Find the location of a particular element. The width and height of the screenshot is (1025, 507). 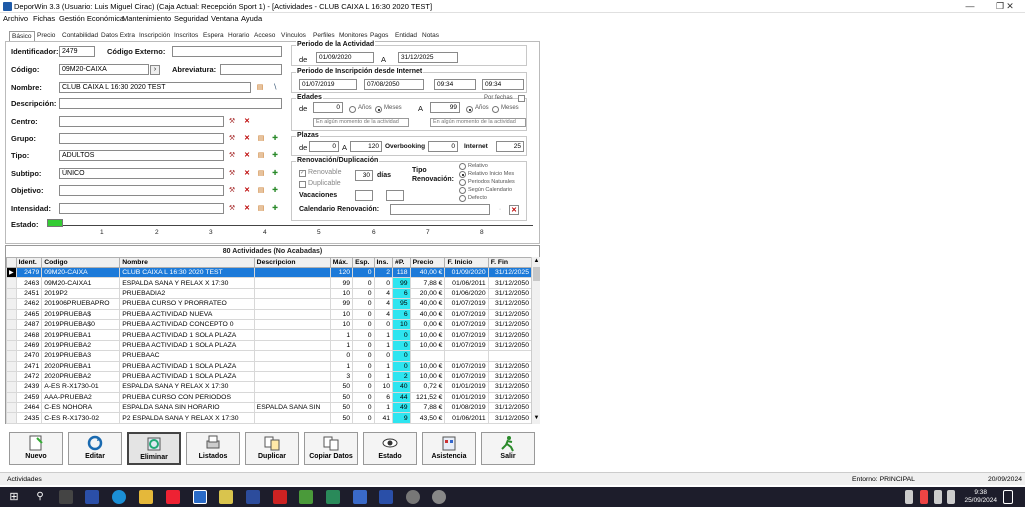

centro-field is located at coordinates (141, 121).